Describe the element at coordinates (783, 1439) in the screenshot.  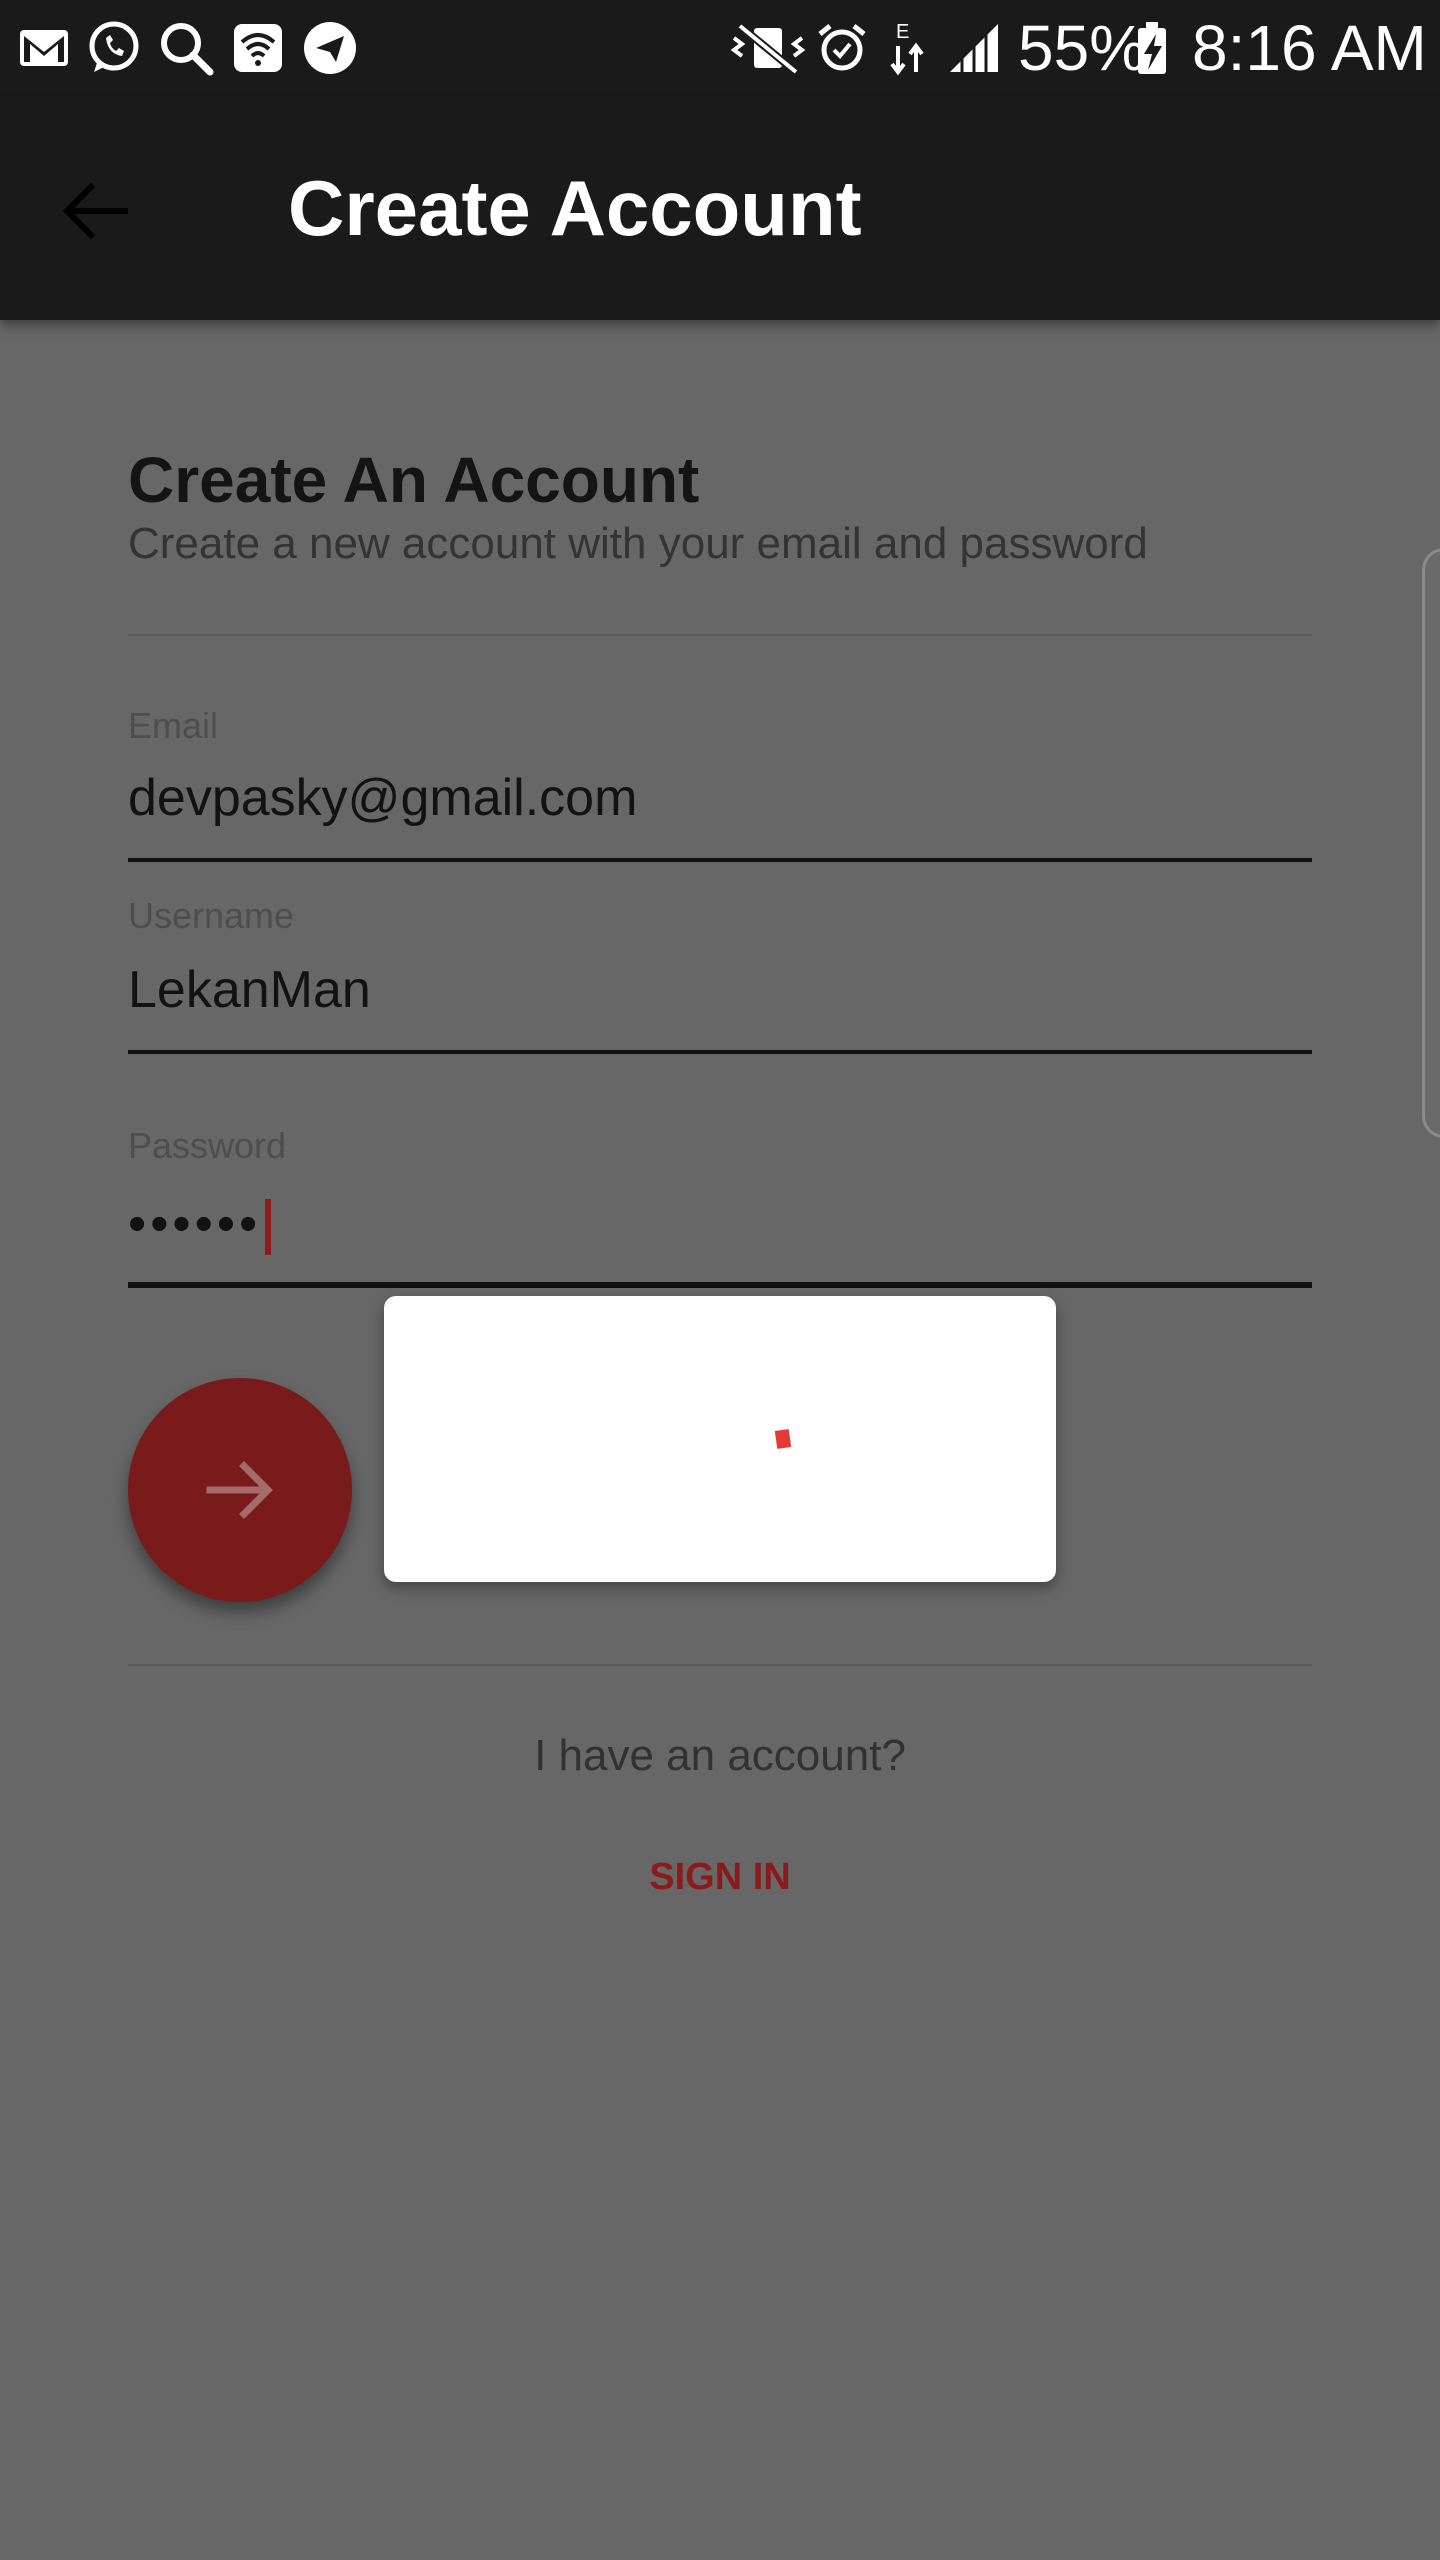
I see `loading-spinner` at that location.